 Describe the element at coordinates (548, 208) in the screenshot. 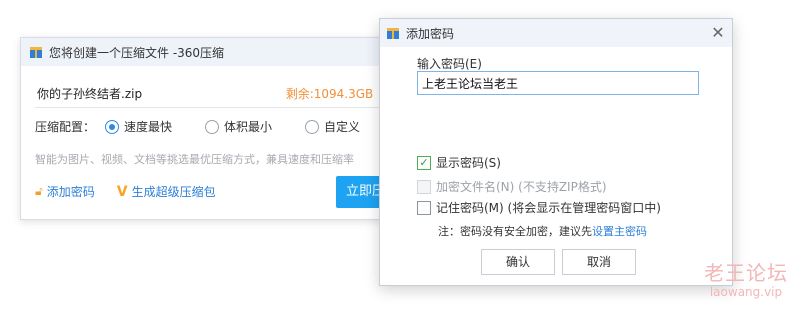

I see `remember-password-label: 记住密码(M) (将会显示在管理密码窗口中)` at that location.